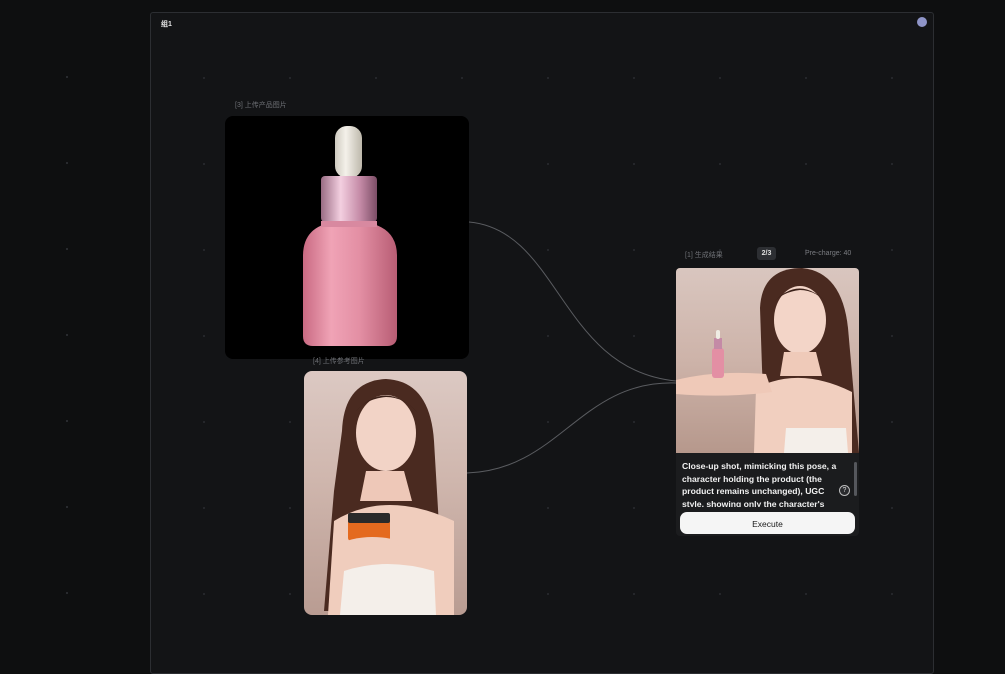 The height and width of the screenshot is (674, 1005). What do you see at coordinates (767, 523) in the screenshot?
I see `execute-button: Execute` at bounding box center [767, 523].